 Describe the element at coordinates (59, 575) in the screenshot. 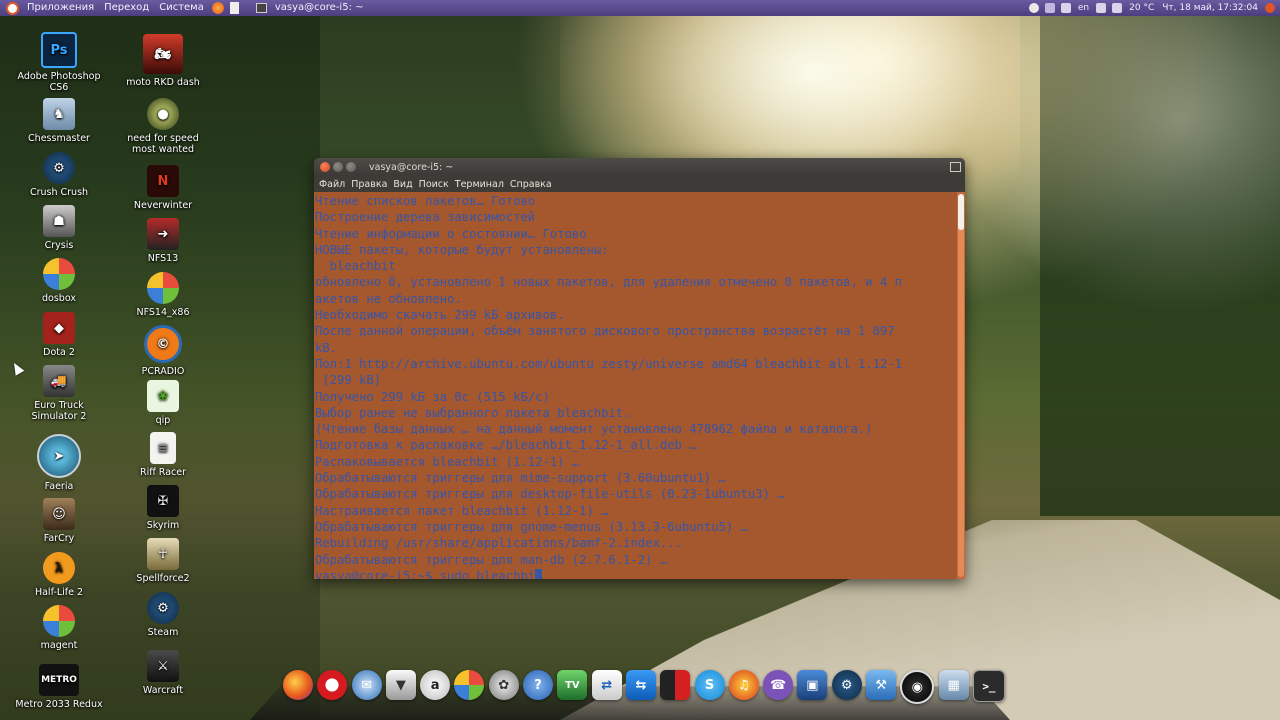

I see `desktop-icon-half-life: λ Half-Life 2` at that location.